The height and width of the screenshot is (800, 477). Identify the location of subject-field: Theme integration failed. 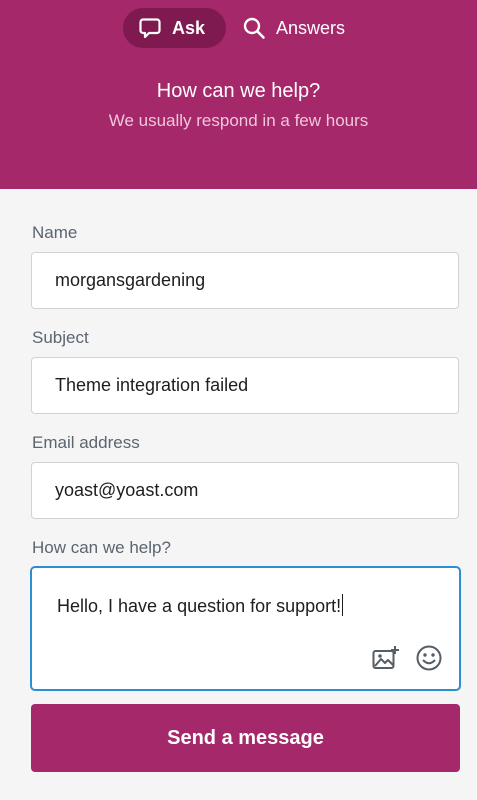
(245, 385).